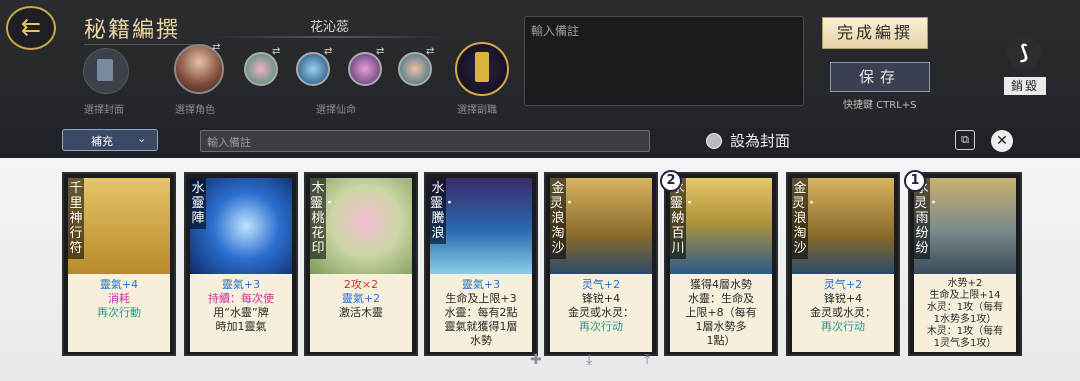 This screenshot has height=381, width=1080. I want to click on card-description: 靈氣+3 生命及上限+3 水靈：每有2點 靈氣就獲得1層 水勢, so click(481, 313).